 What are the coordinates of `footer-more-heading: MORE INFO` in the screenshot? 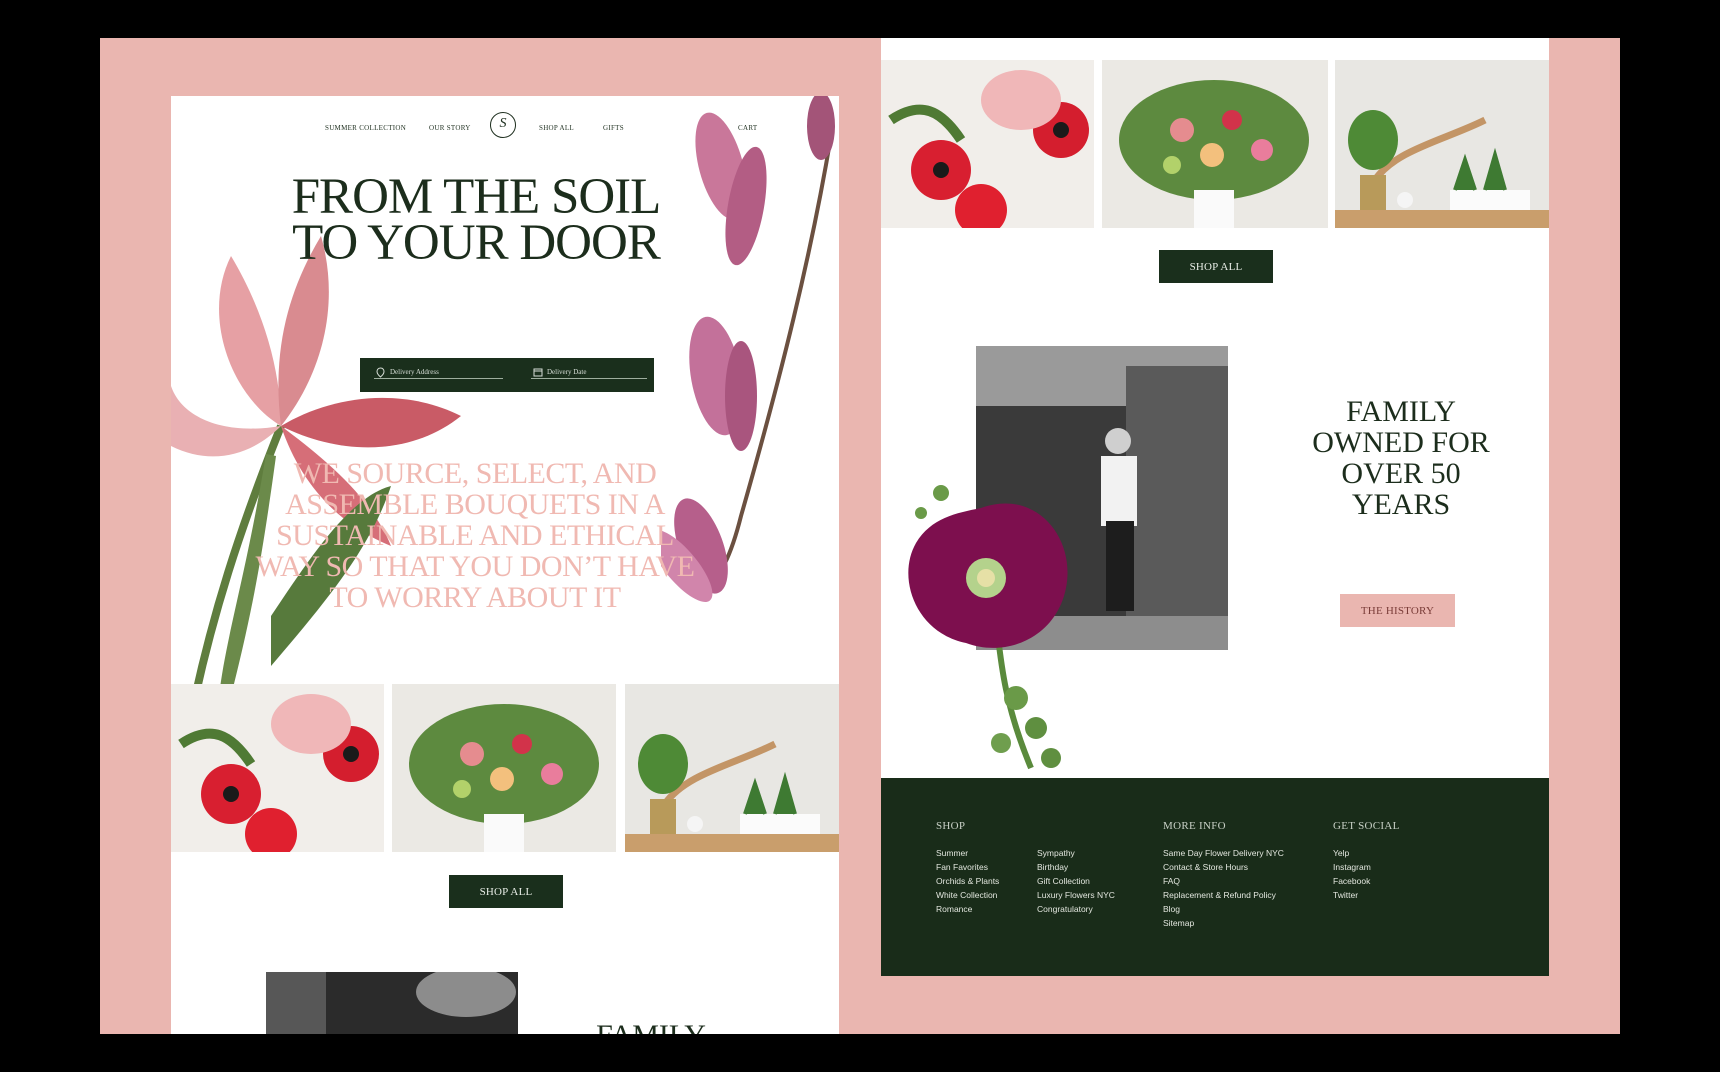 It's located at (1194, 826).